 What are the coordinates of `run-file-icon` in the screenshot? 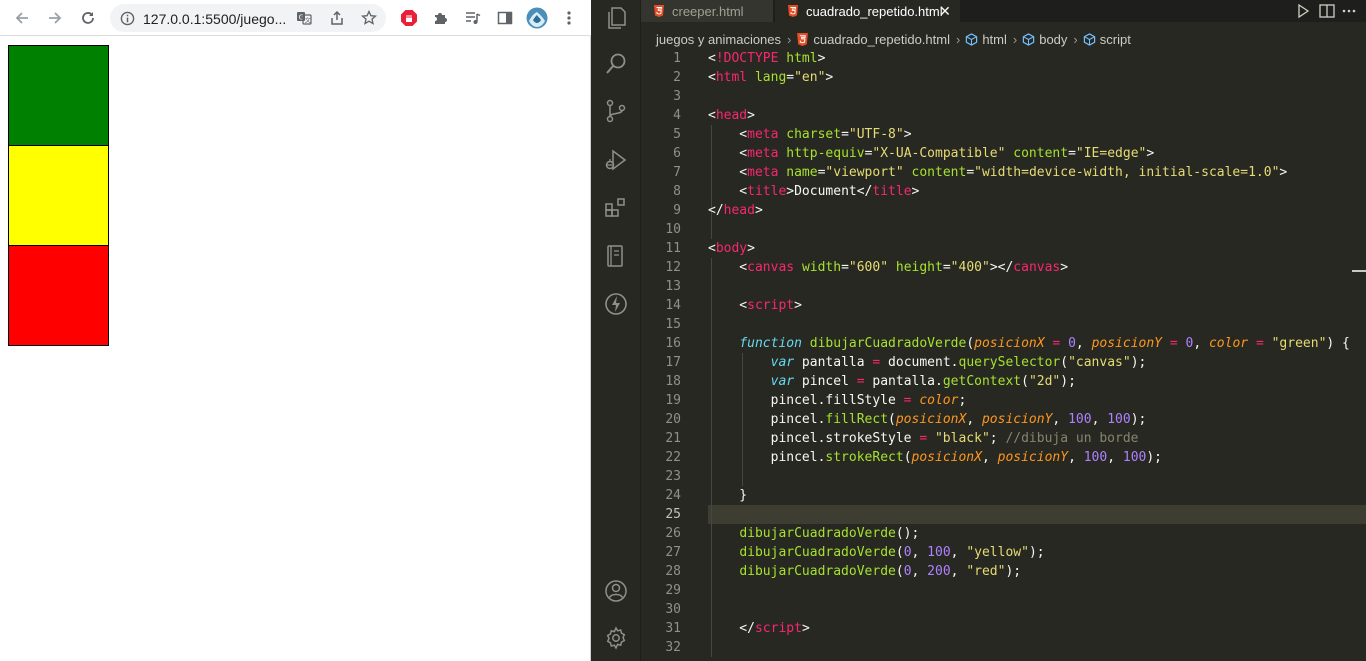 It's located at (1303, 11).